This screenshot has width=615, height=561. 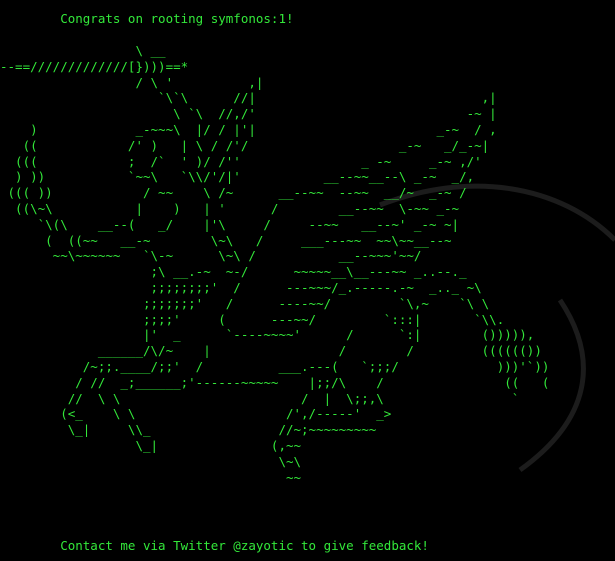 What do you see at coordinates (267, 335) in the screenshot?
I see `ascii-art-line: |' _ `----~~~~' / `:| ())))),` at bounding box center [267, 335].